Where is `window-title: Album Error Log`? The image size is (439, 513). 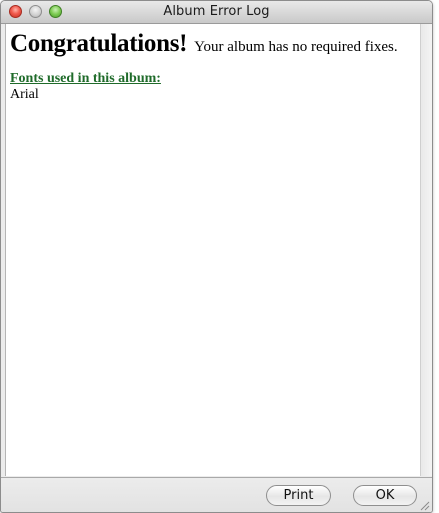
window-title: Album Error Log is located at coordinates (216, 11).